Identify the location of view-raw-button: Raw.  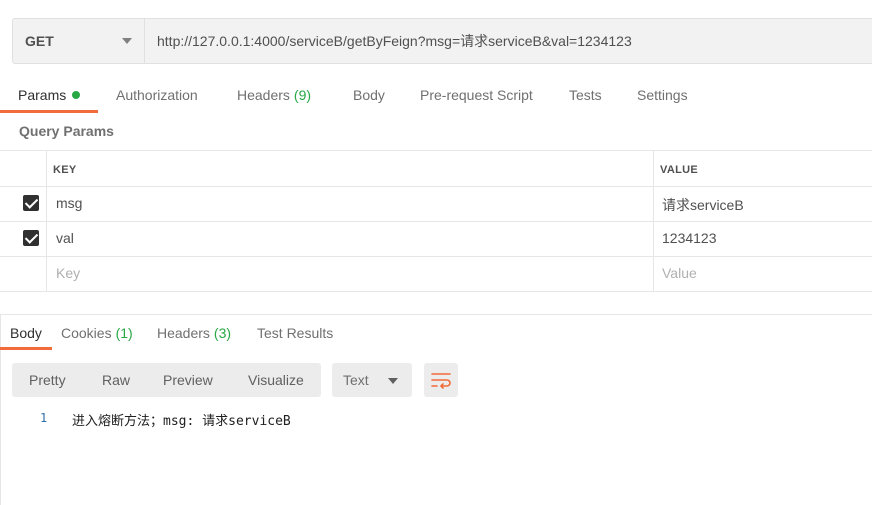
(116, 380).